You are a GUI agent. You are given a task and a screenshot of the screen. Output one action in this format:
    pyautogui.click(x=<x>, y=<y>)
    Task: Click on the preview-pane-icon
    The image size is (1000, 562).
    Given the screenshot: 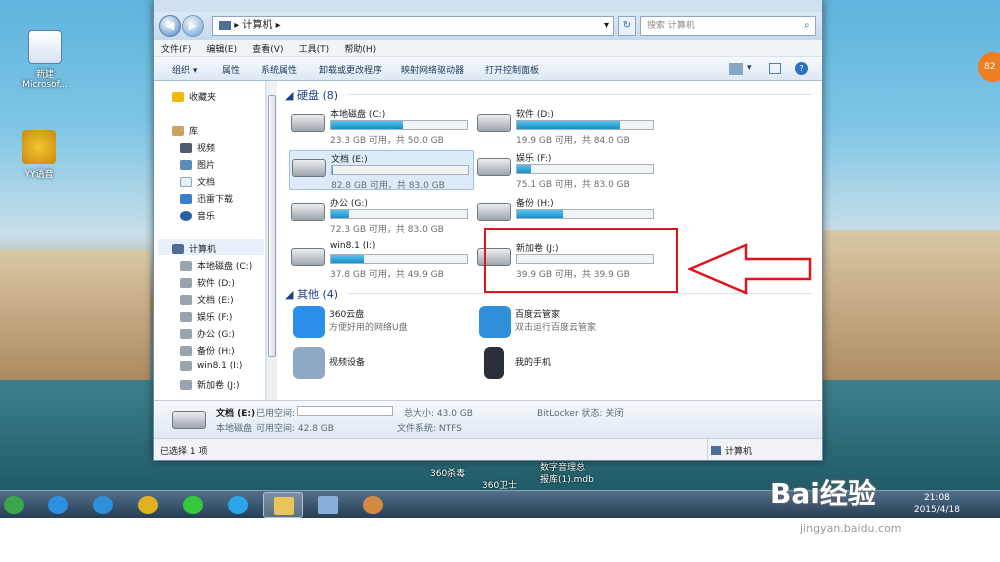 What is the action you would take?
    pyautogui.click(x=775, y=68)
    